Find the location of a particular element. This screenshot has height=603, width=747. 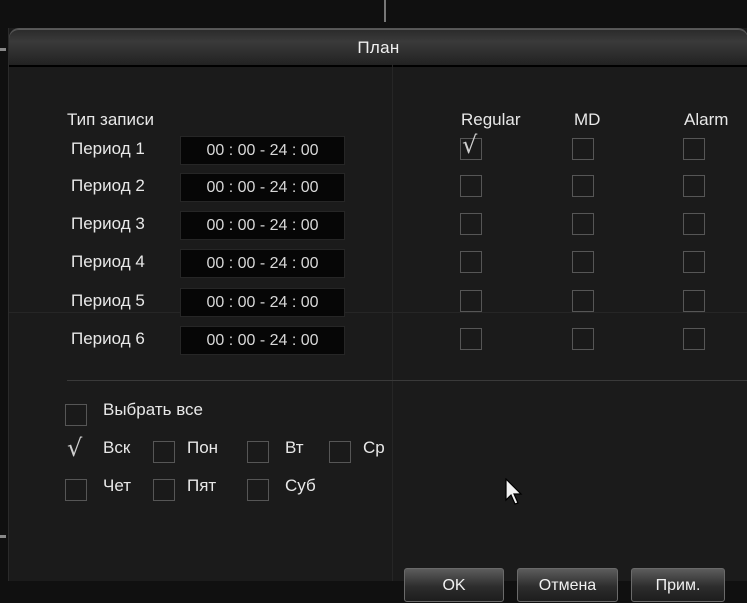

regular-checkbox: √ is located at coordinates (471, 146).